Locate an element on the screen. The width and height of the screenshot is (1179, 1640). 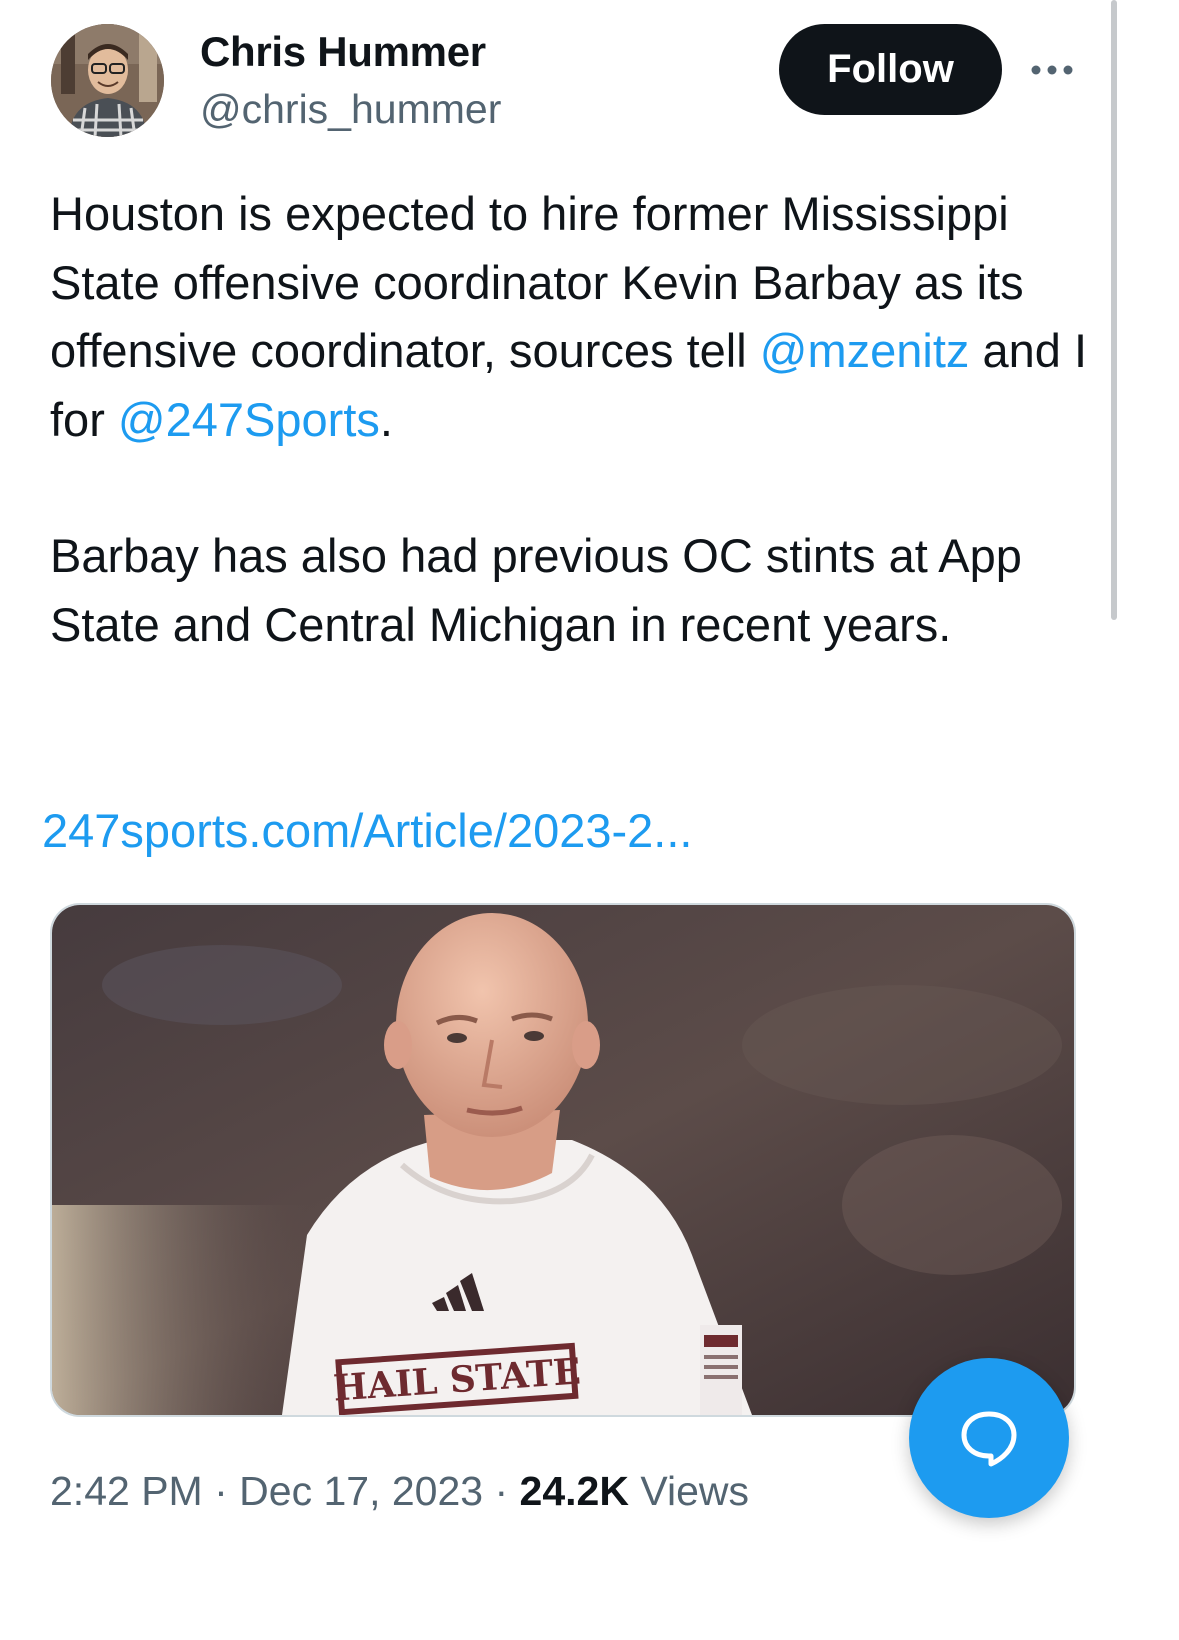
follow-button: Follow is located at coordinates (890, 69).